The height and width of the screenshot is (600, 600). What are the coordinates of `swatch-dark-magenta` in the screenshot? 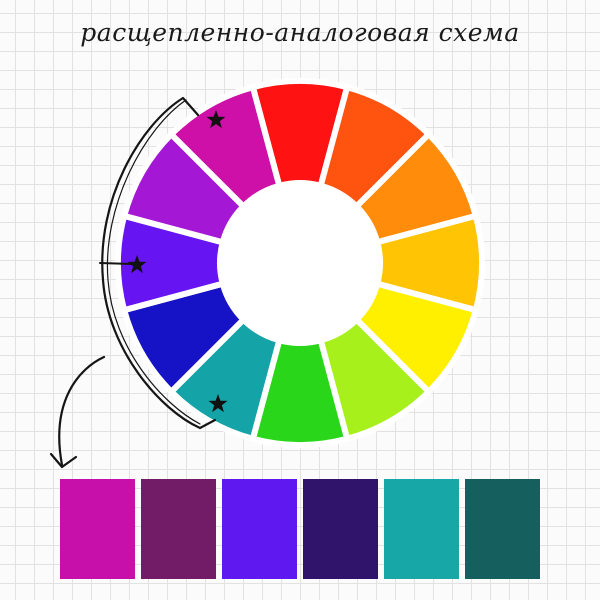 It's located at (178, 529).